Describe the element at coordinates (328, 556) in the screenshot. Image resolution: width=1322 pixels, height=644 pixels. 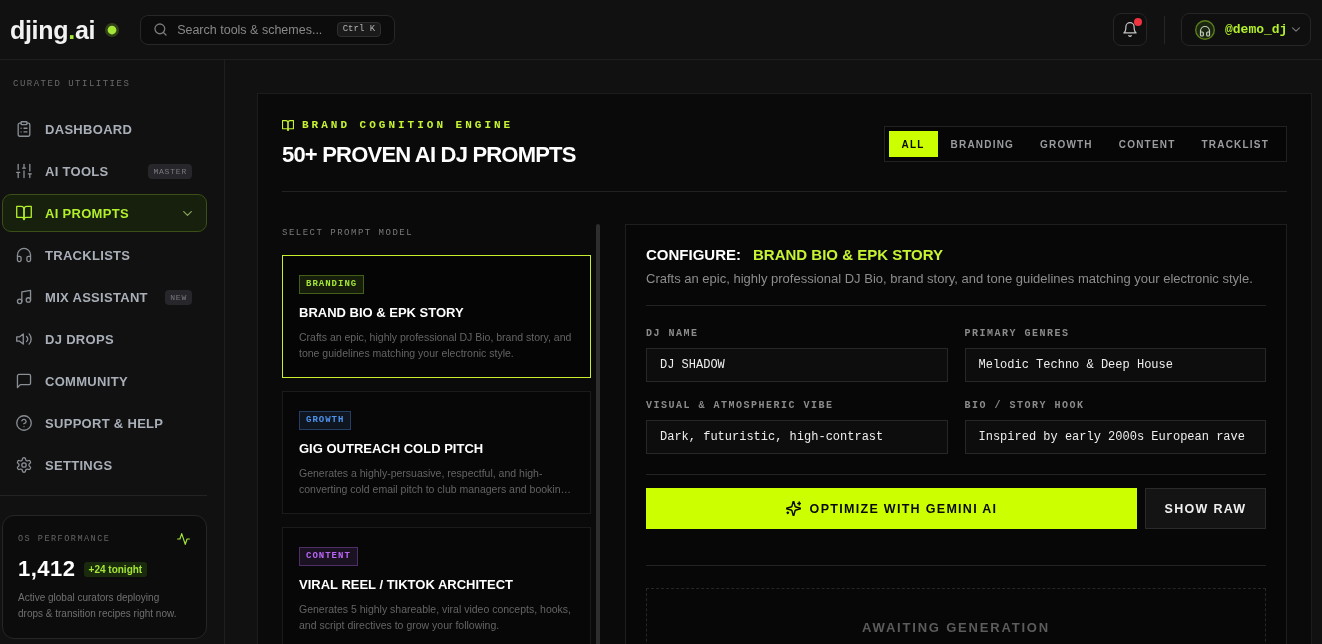
I see `category-tag: CONTENT` at that location.